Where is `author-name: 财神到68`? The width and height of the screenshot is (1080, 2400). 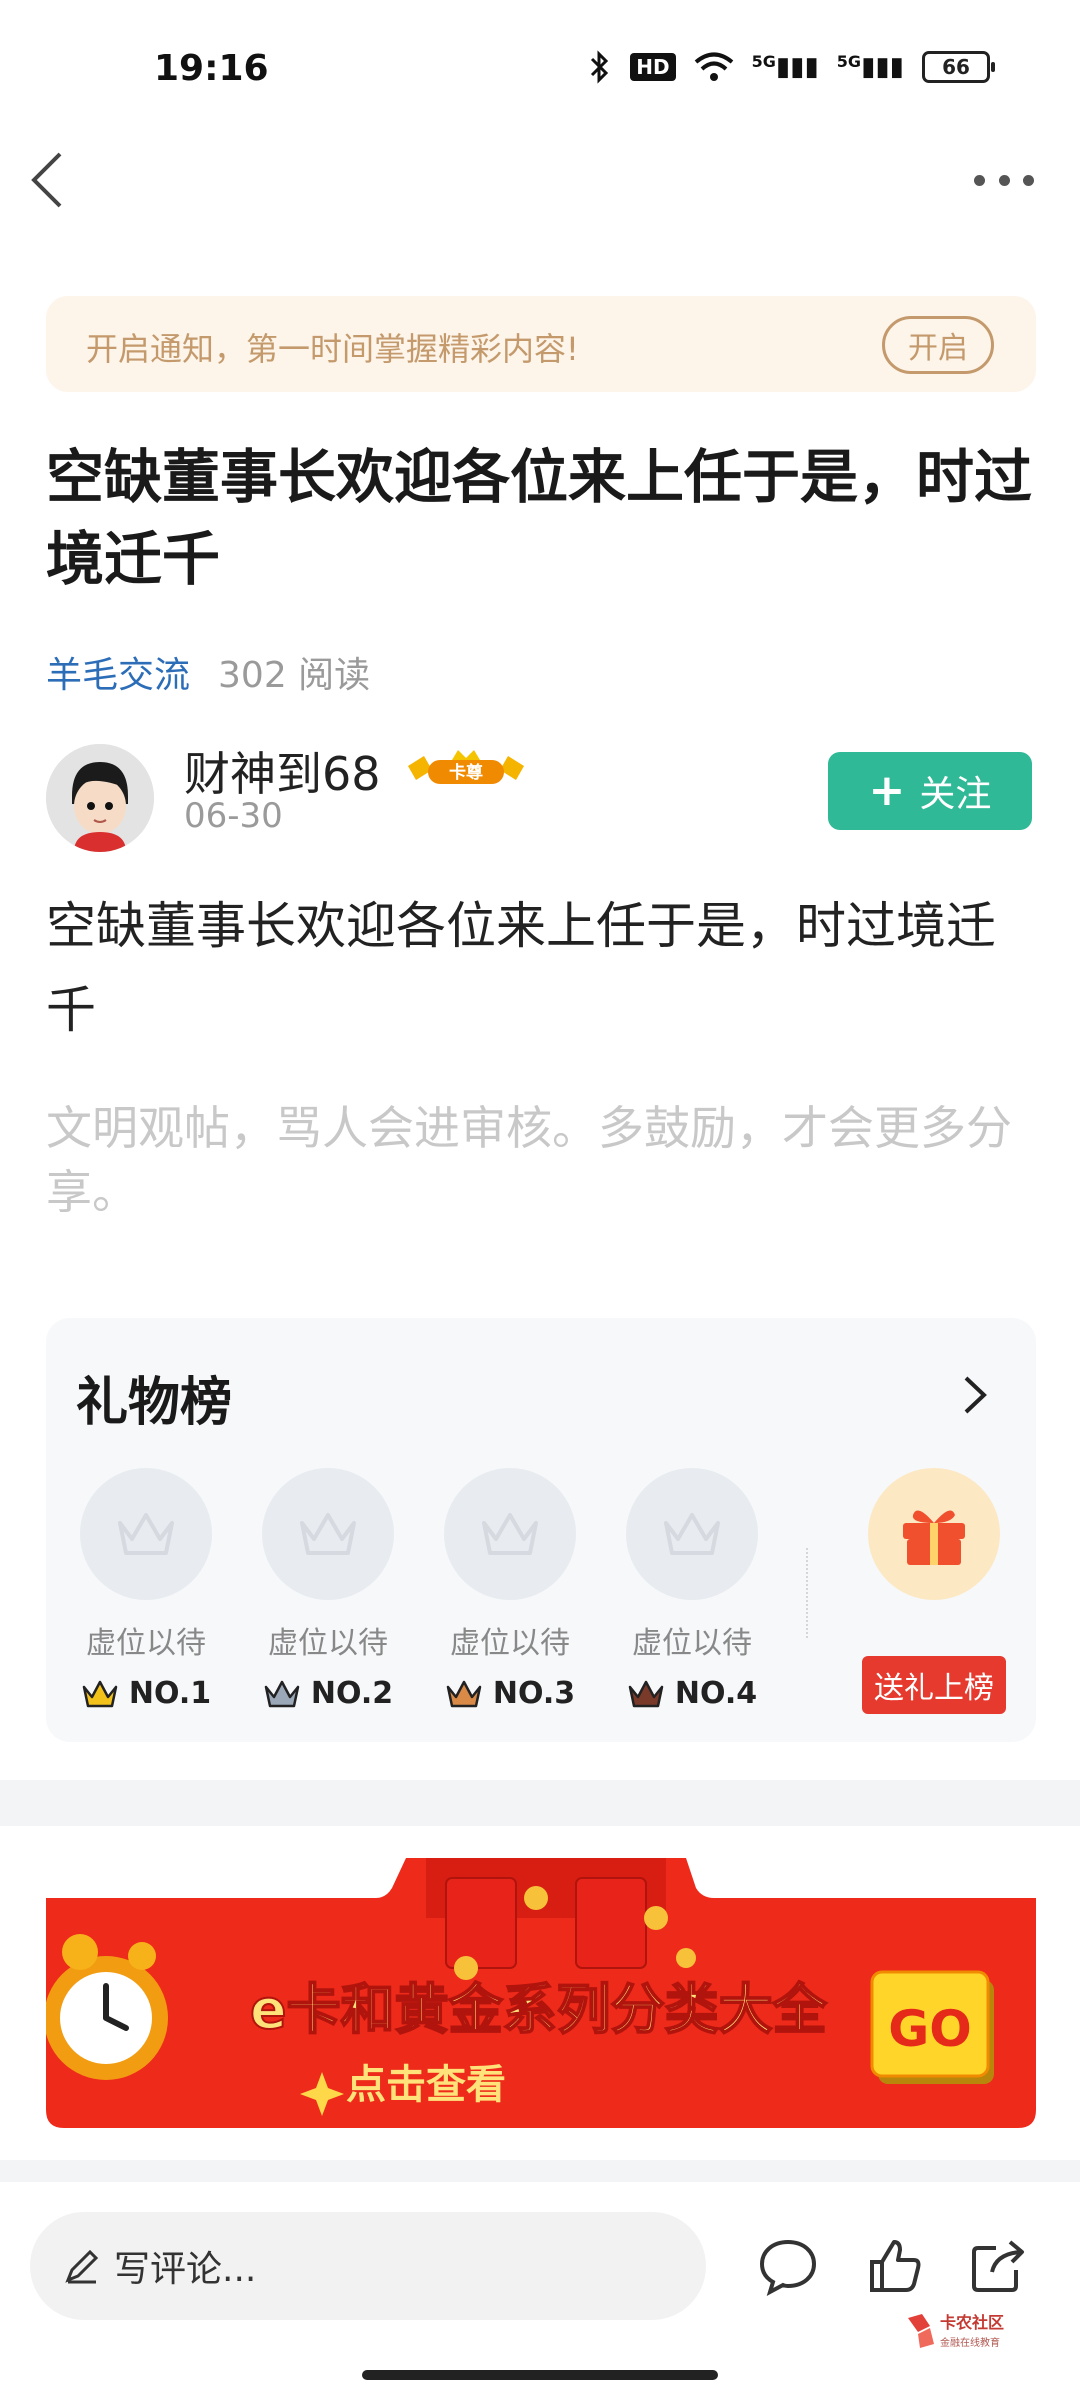 author-name: 财神到68 is located at coordinates (282, 771).